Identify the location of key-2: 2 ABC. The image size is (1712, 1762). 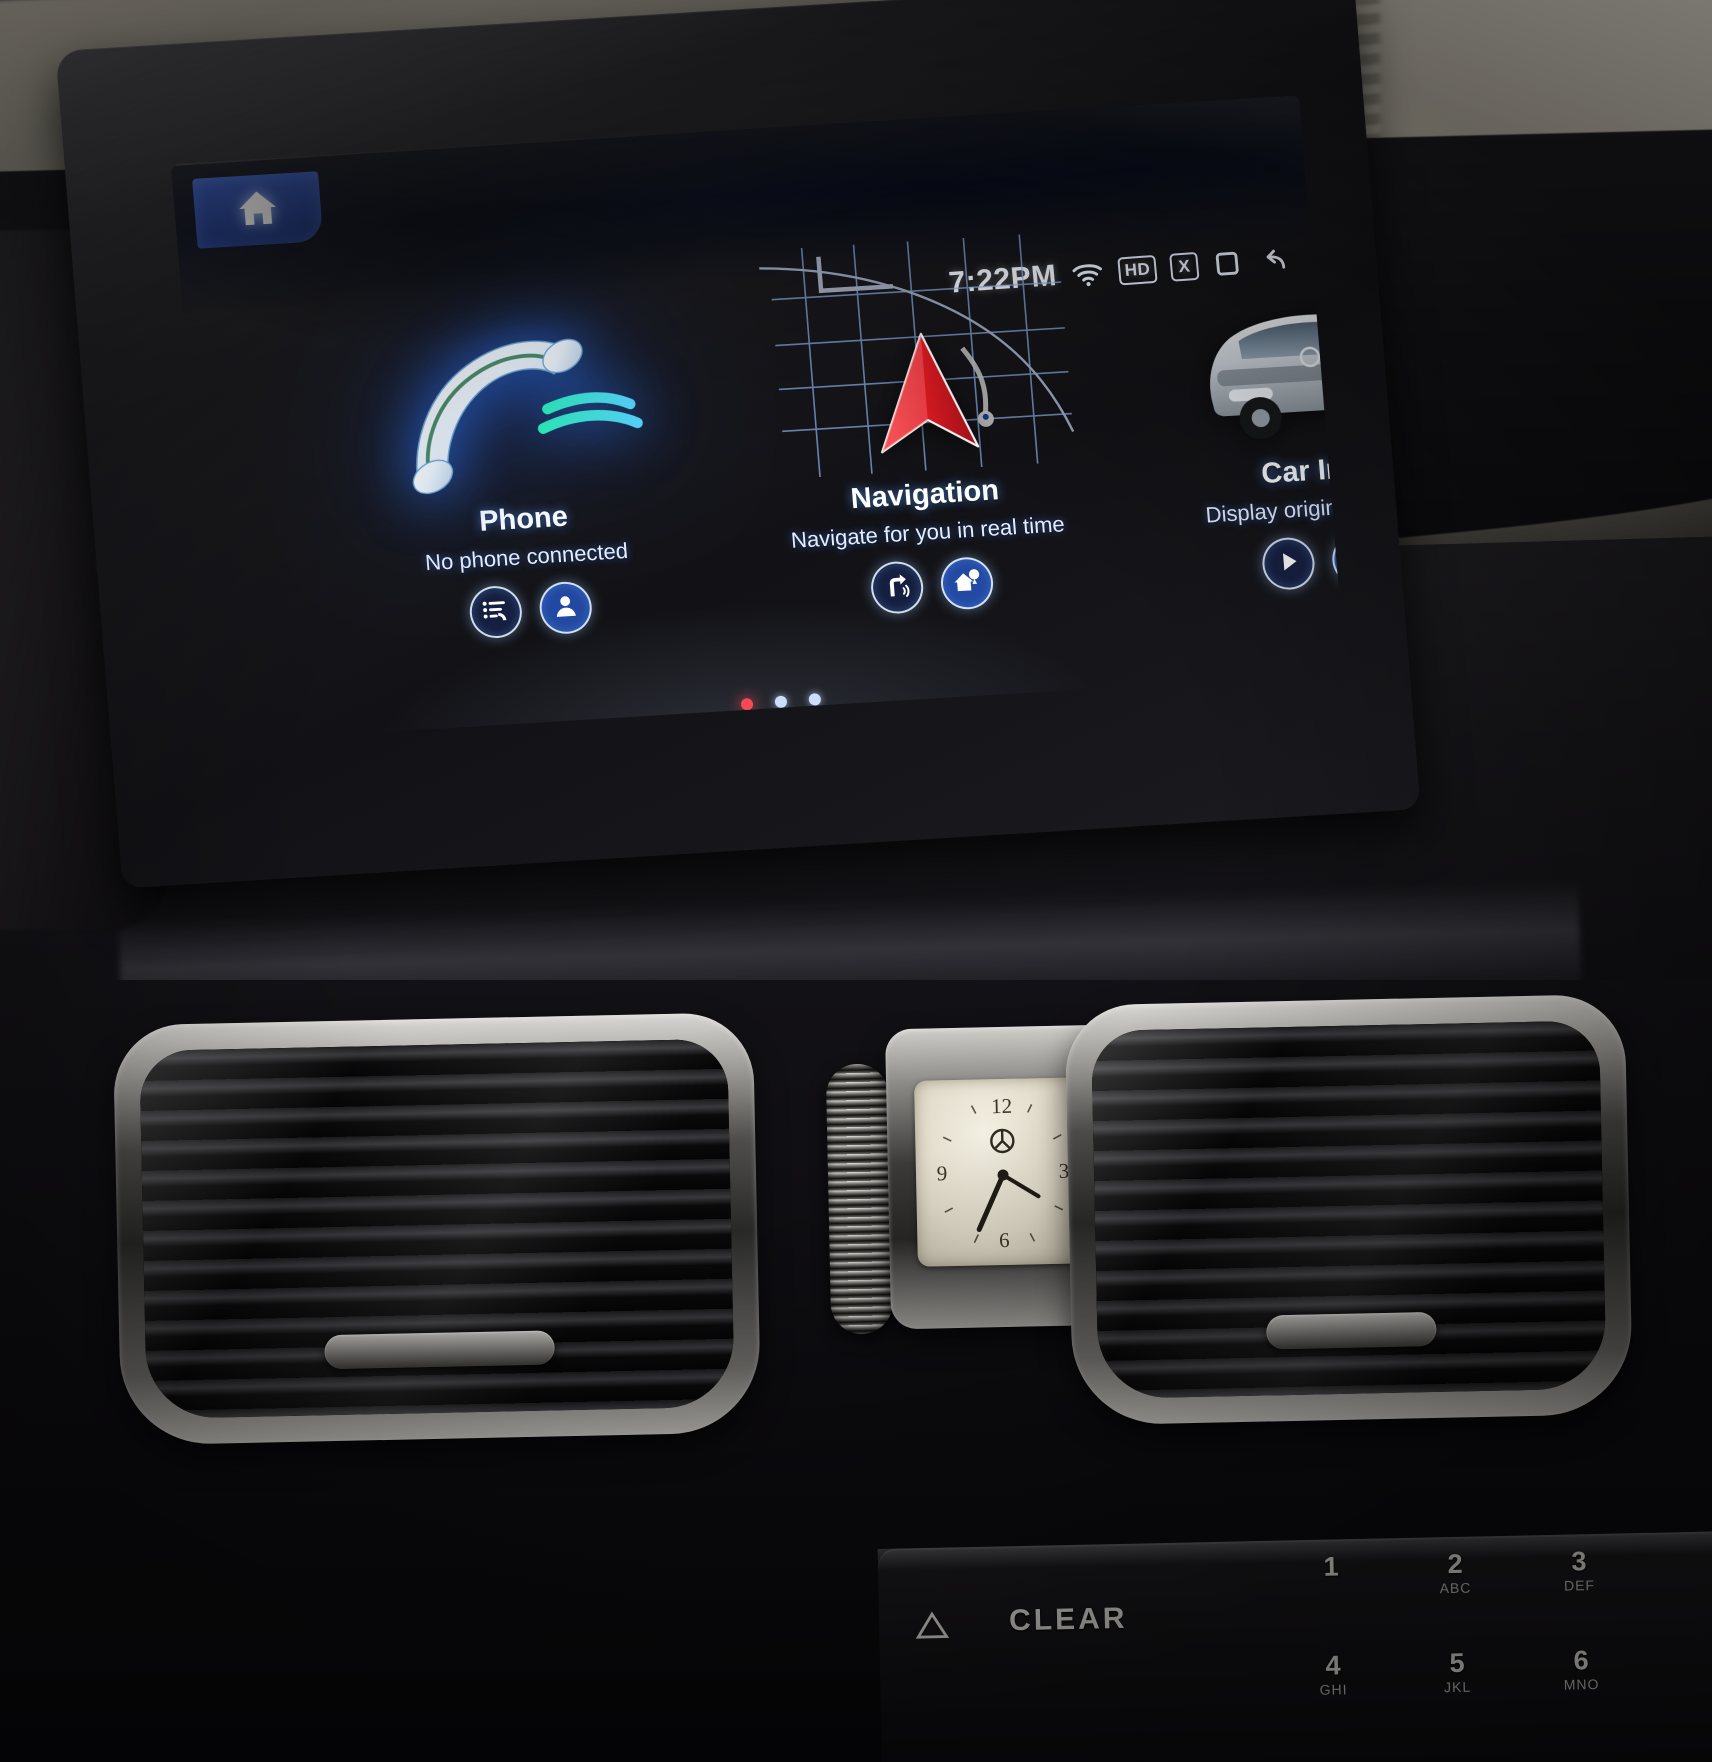
(1455, 1572).